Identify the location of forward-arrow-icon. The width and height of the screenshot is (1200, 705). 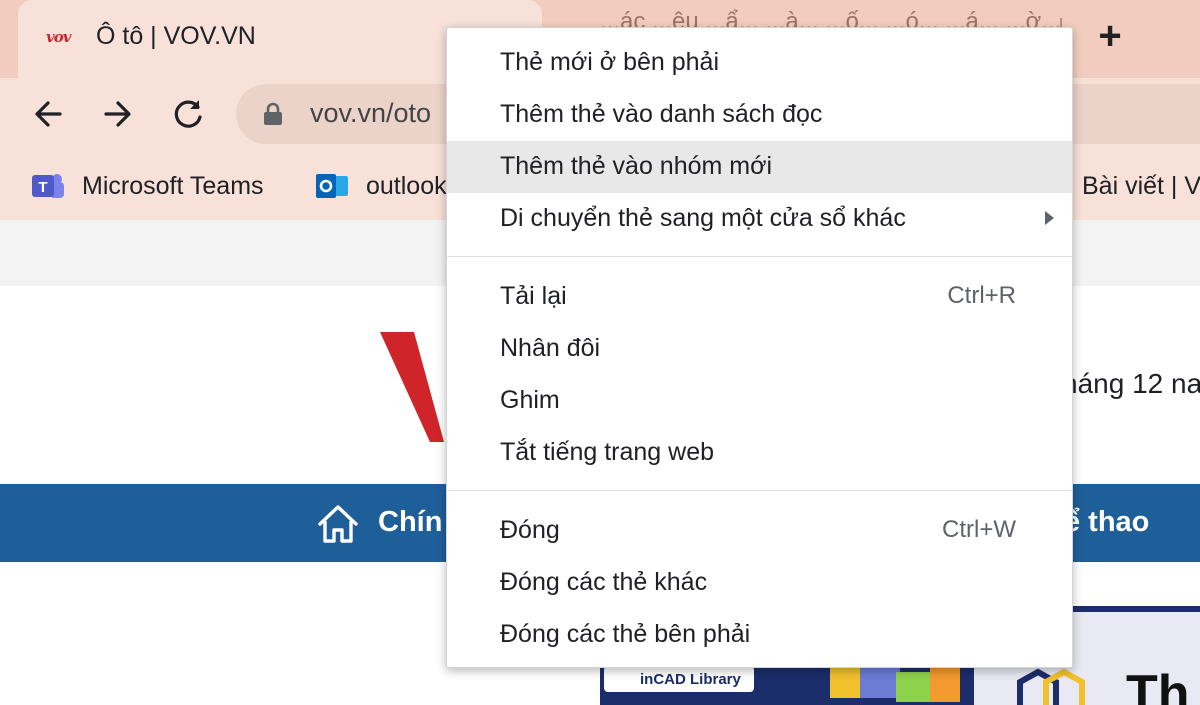
(117, 114).